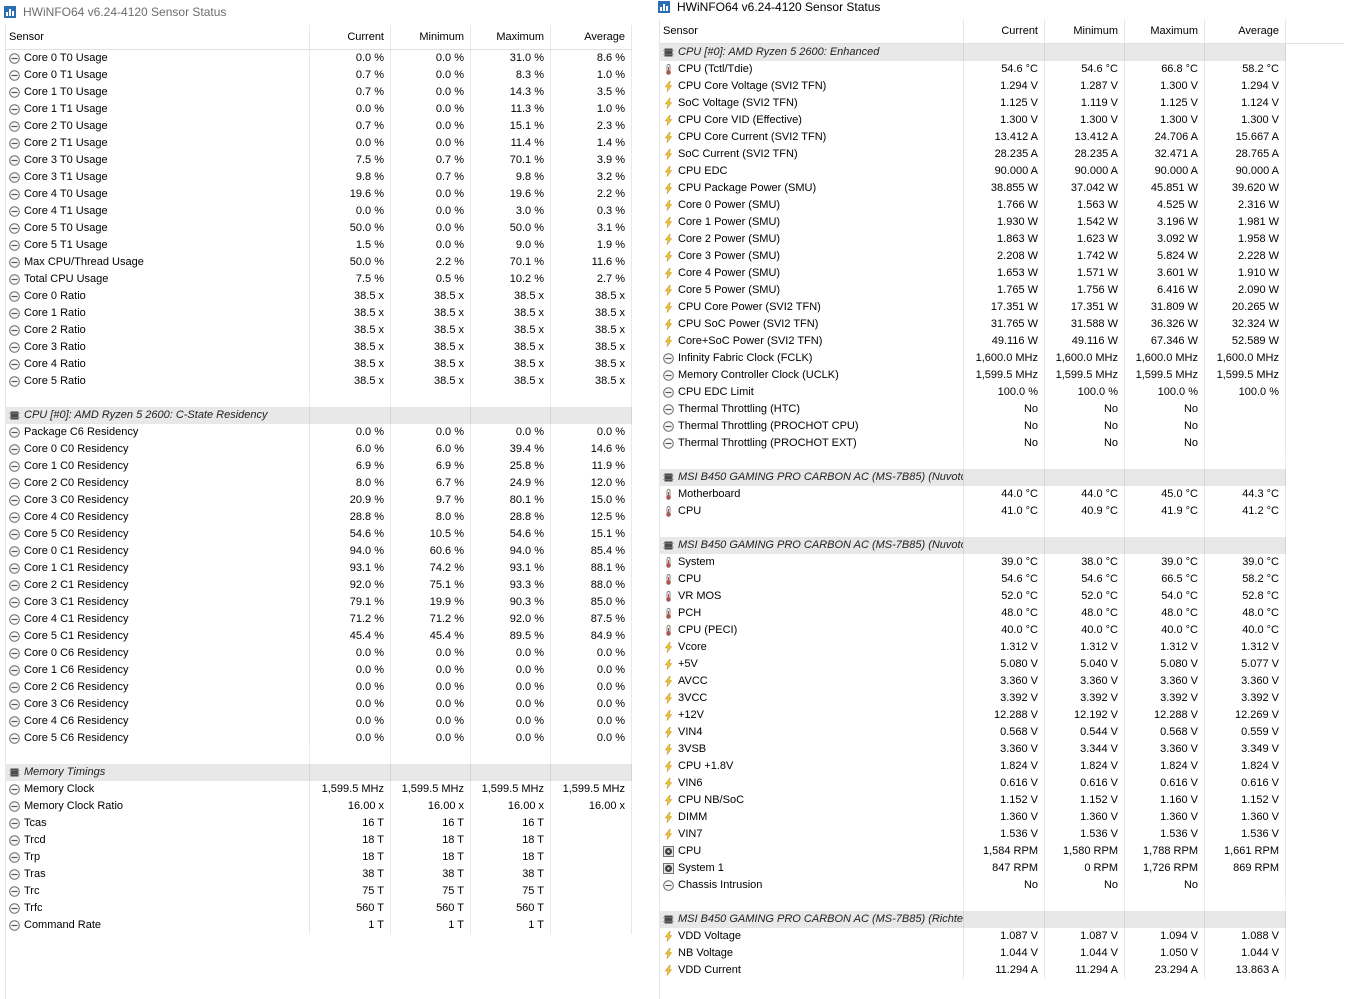 The image size is (1352, 999). I want to click on sensor-row: Core 4 T1 Usage 0.0 % 0.0 % 3.0 % 0.3 %, so click(319, 211).